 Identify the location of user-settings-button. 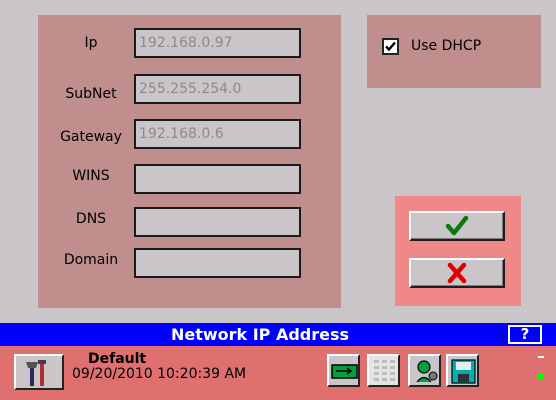
(424, 370).